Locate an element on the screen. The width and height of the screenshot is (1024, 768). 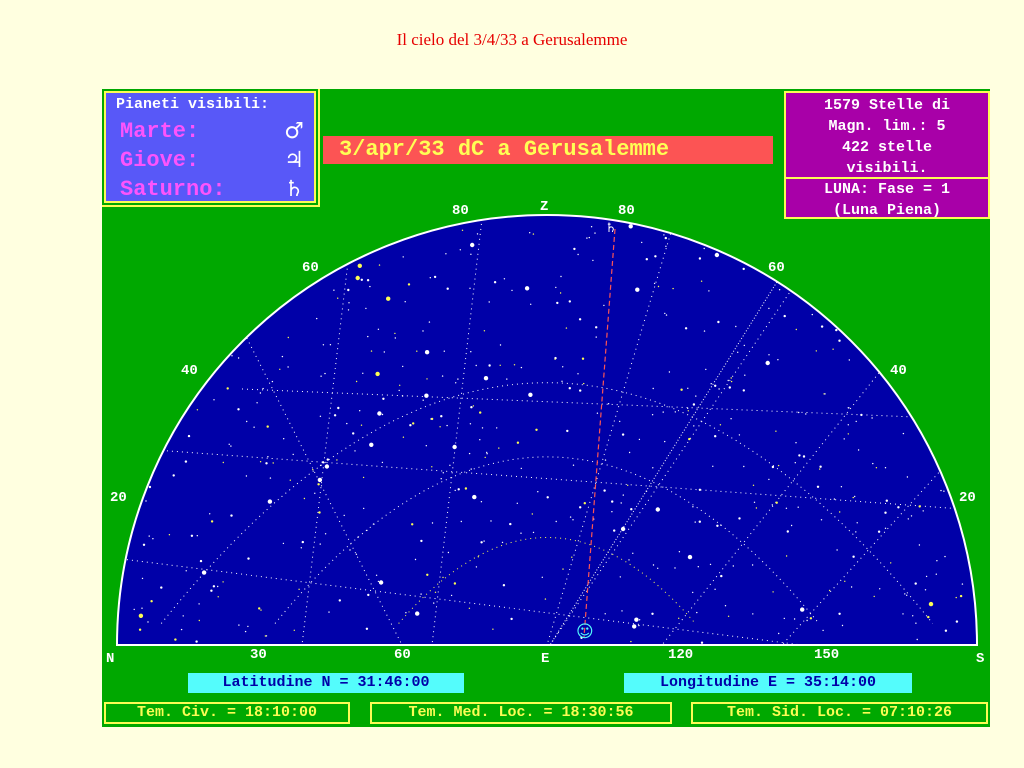
sidereal-local-time-field: Tem. Sid. Loc. = 07:10:26 is located at coordinates (839, 713).